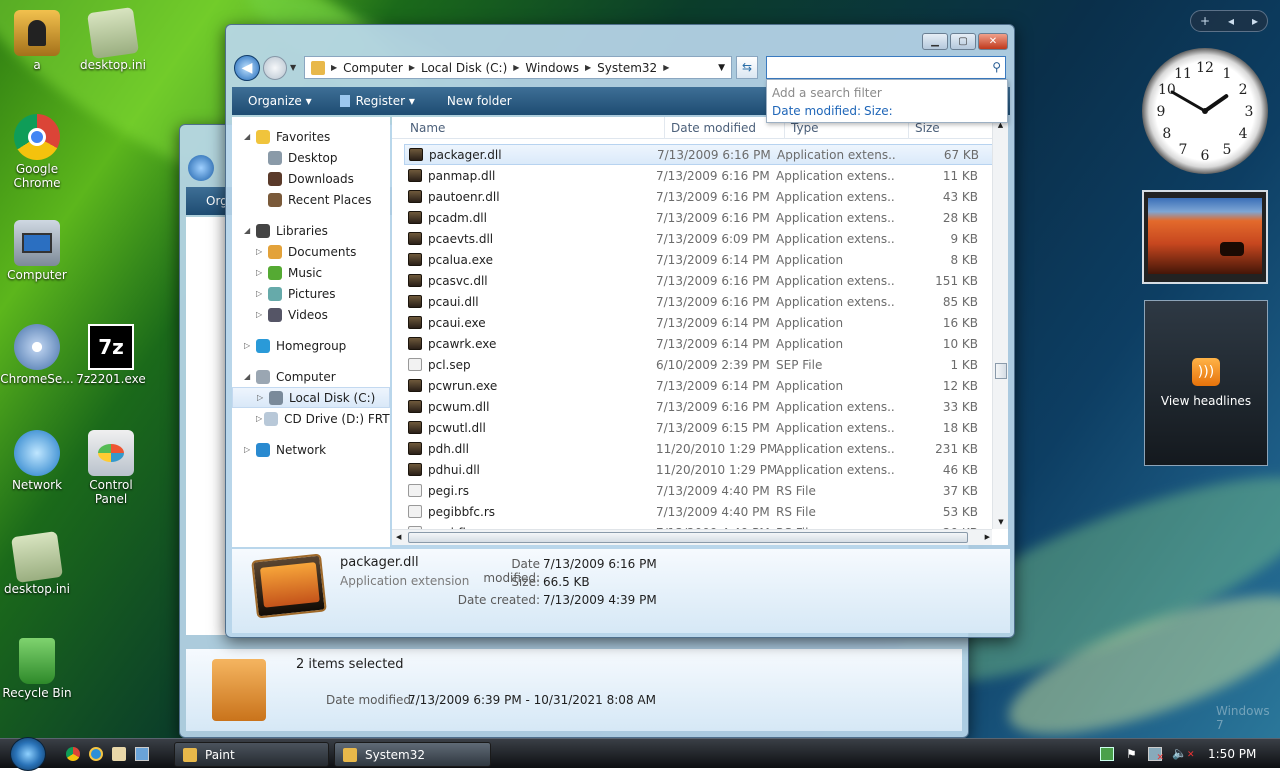 Image resolution: width=1280 pixels, height=771 pixels. I want to click on nav-item-music: ▷ Music, so click(311, 272).